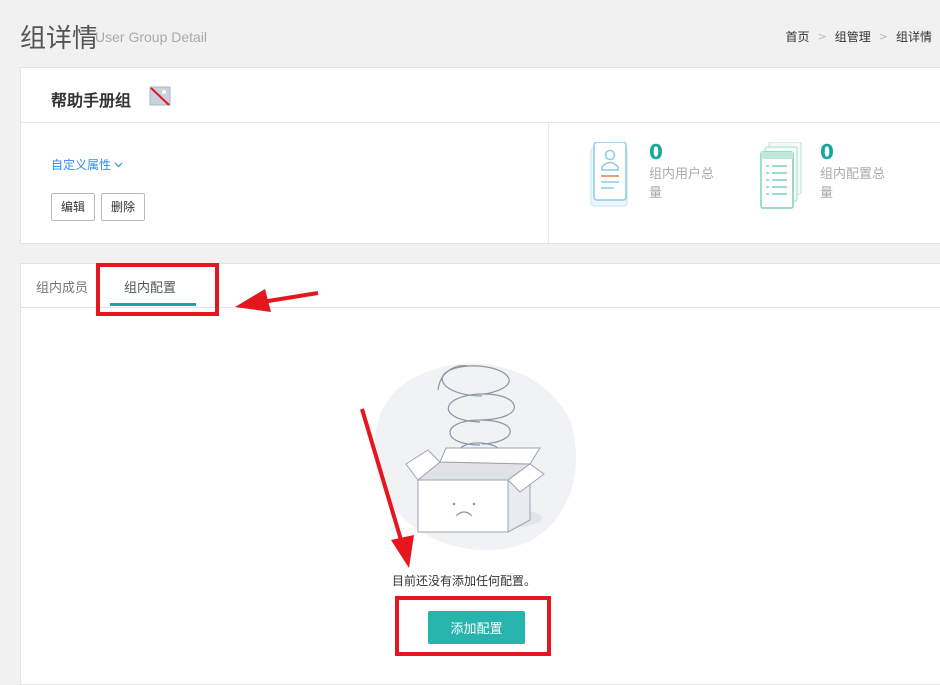  Describe the element at coordinates (480, 95) in the screenshot. I see `group-title-row: 帮助手册组` at that location.